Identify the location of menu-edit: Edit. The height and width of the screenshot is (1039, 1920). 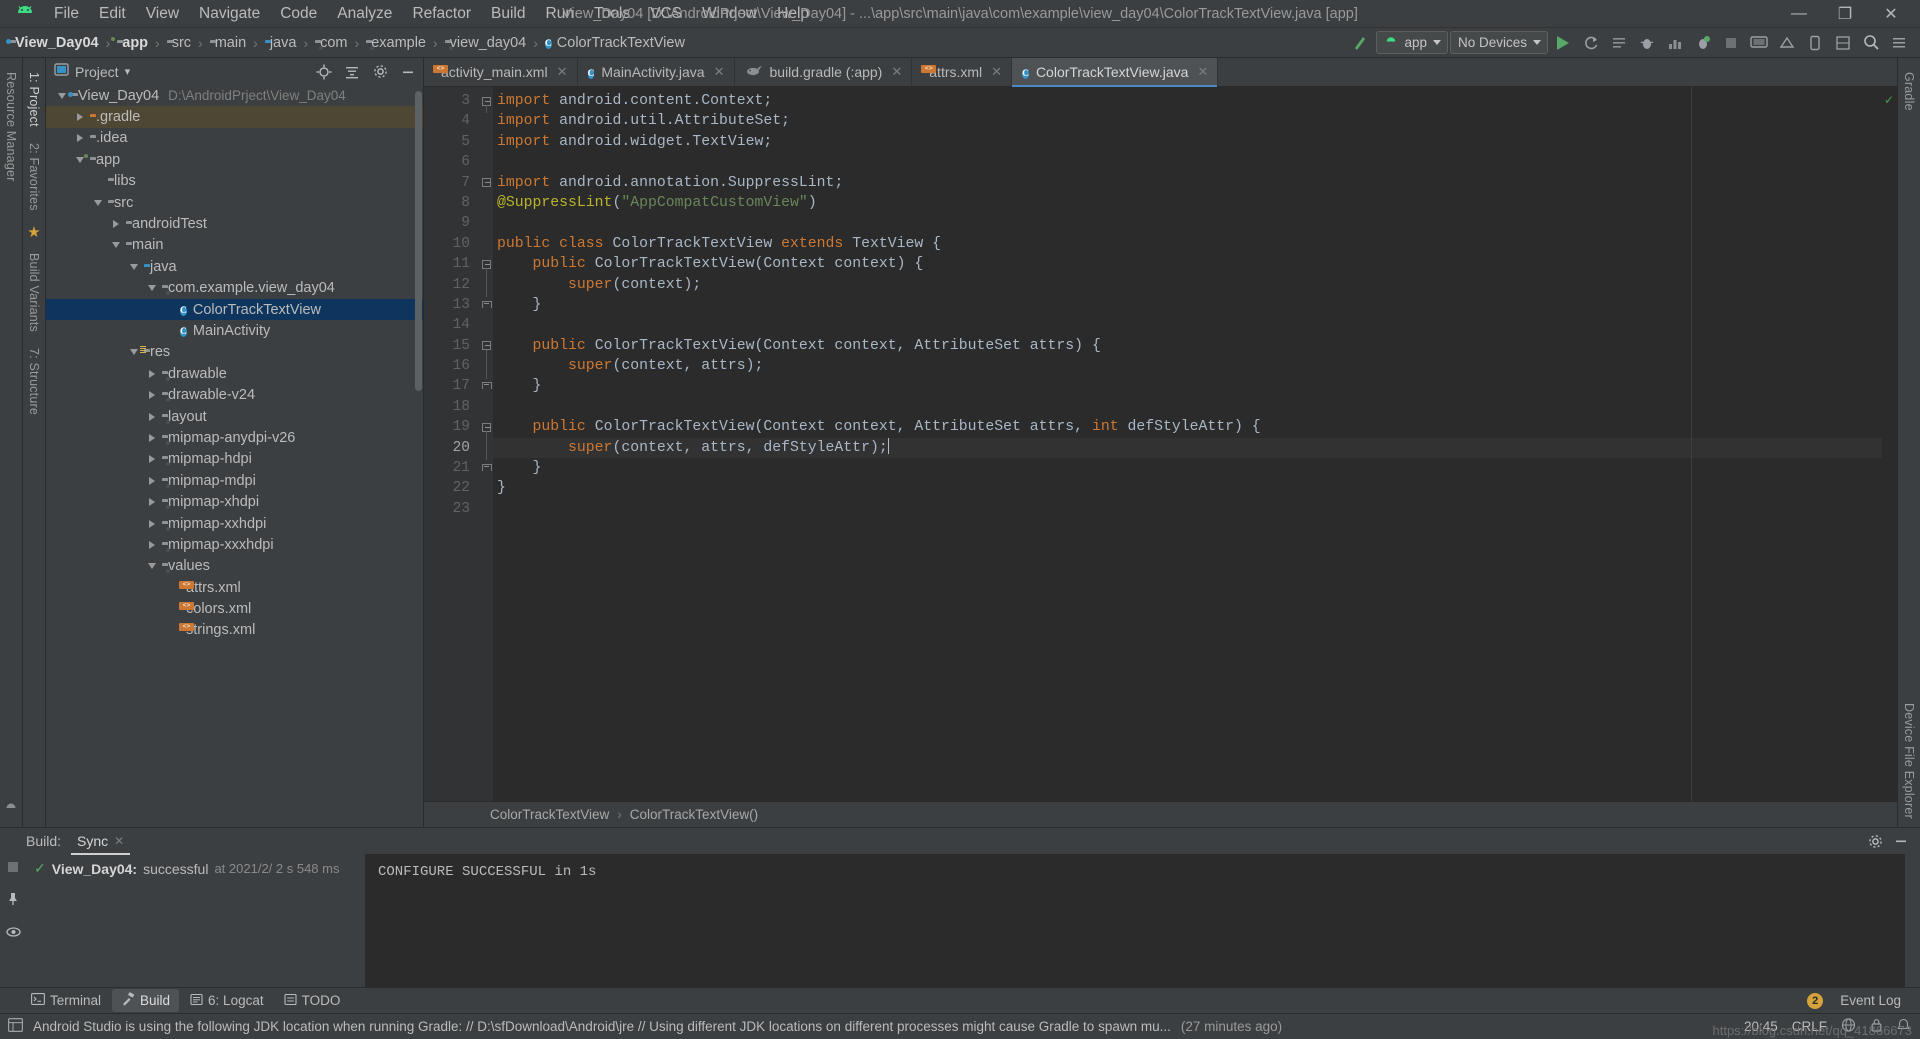
(112, 14).